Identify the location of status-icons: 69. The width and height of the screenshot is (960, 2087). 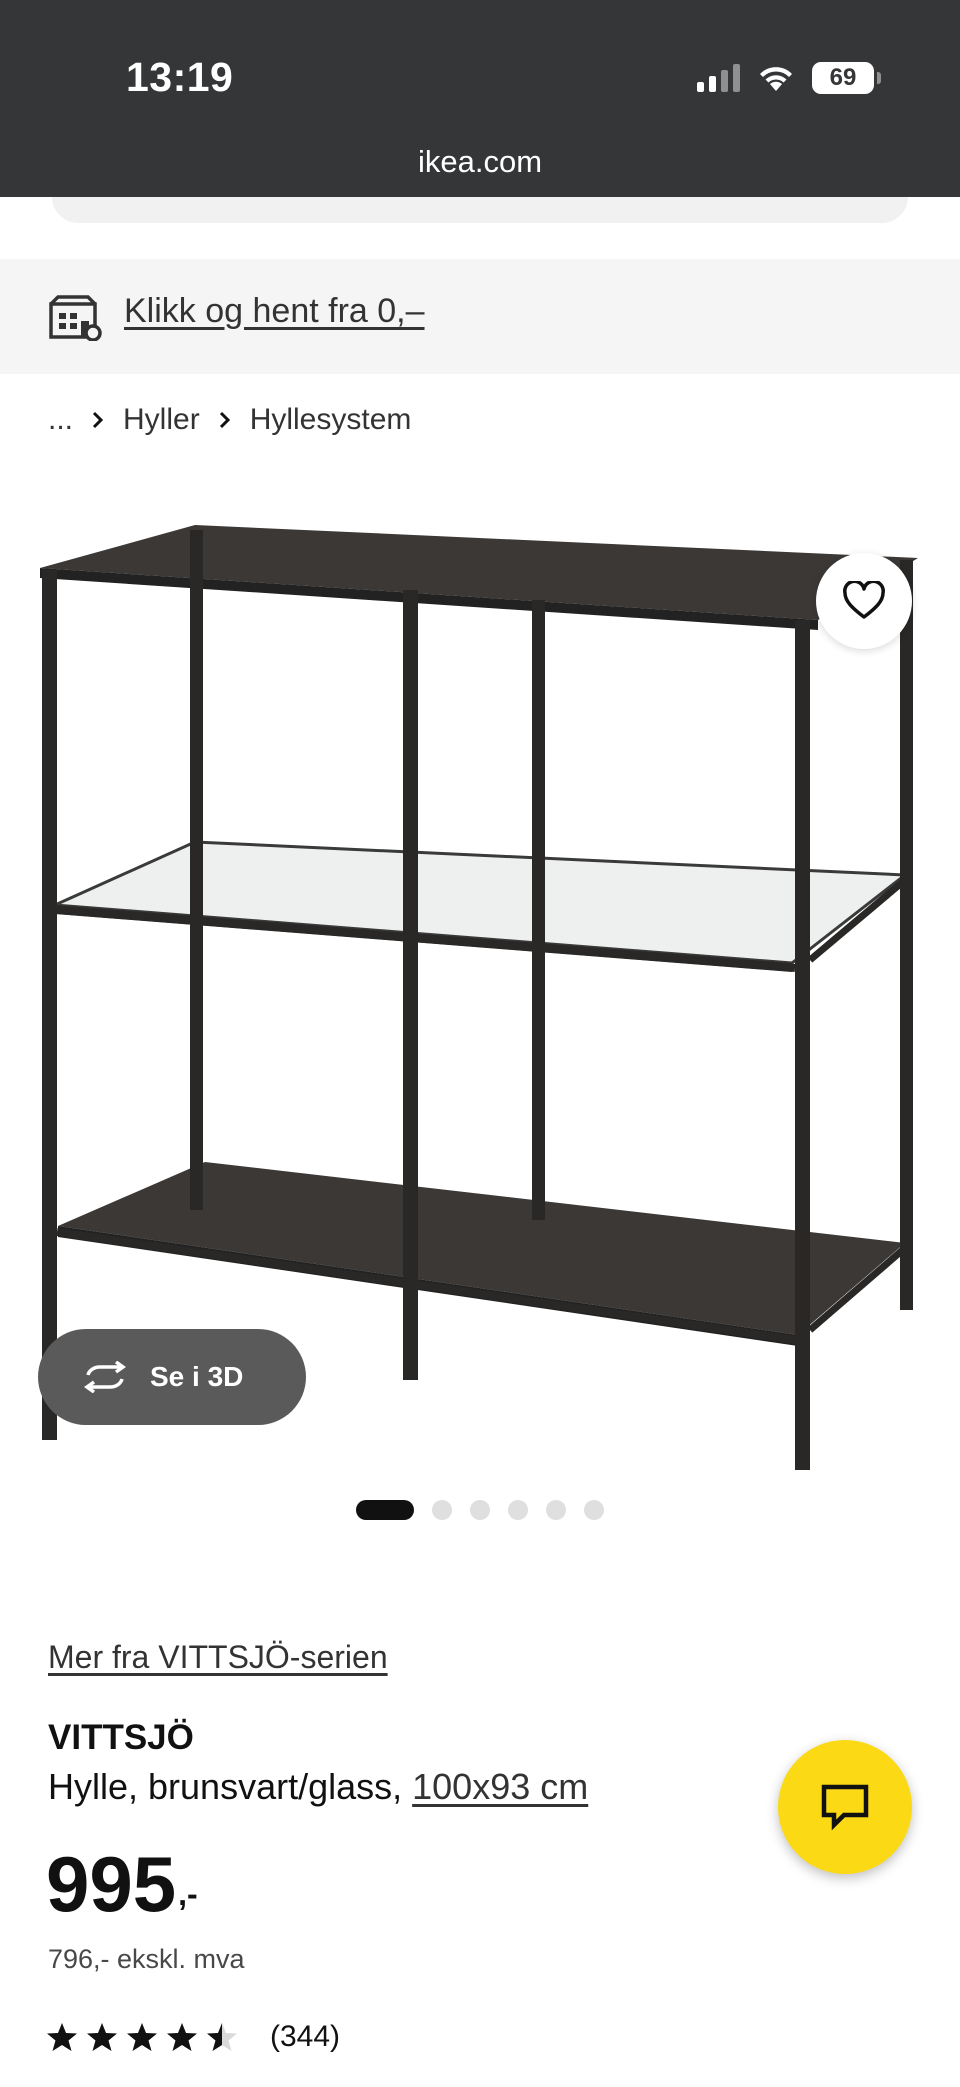
(789, 78).